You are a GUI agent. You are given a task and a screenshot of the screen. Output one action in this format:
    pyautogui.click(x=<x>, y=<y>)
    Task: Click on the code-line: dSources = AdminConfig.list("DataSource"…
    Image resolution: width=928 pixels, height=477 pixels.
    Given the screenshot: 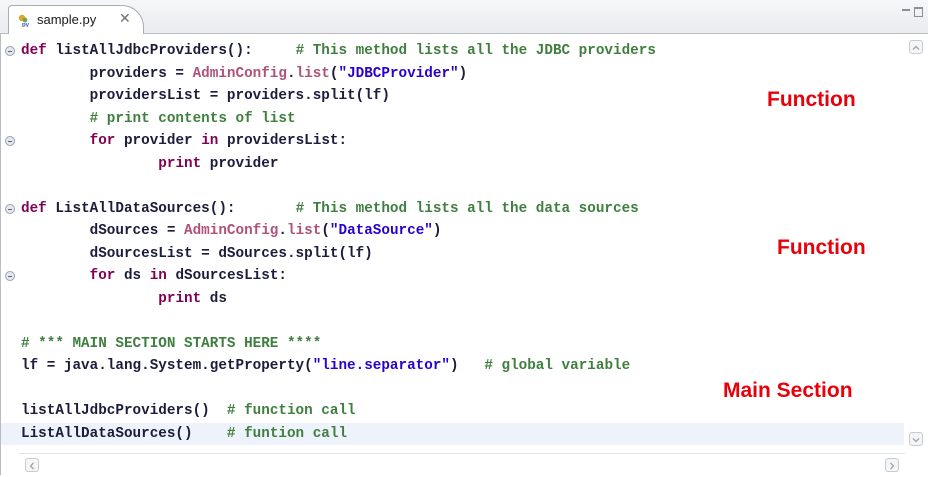 What is the action you would take?
    pyautogui.click(x=459, y=231)
    